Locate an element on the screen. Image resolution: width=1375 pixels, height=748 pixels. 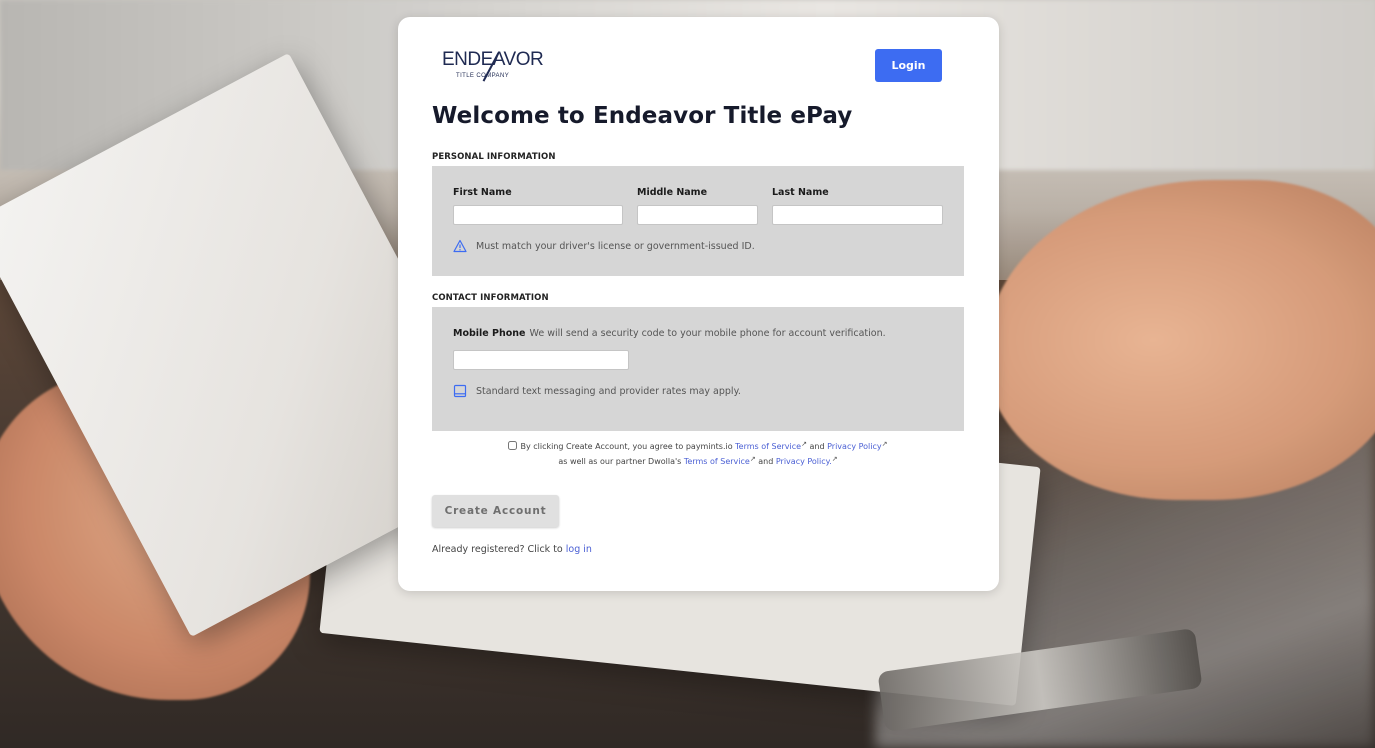
create-account-button: Create Account is located at coordinates (495, 511).